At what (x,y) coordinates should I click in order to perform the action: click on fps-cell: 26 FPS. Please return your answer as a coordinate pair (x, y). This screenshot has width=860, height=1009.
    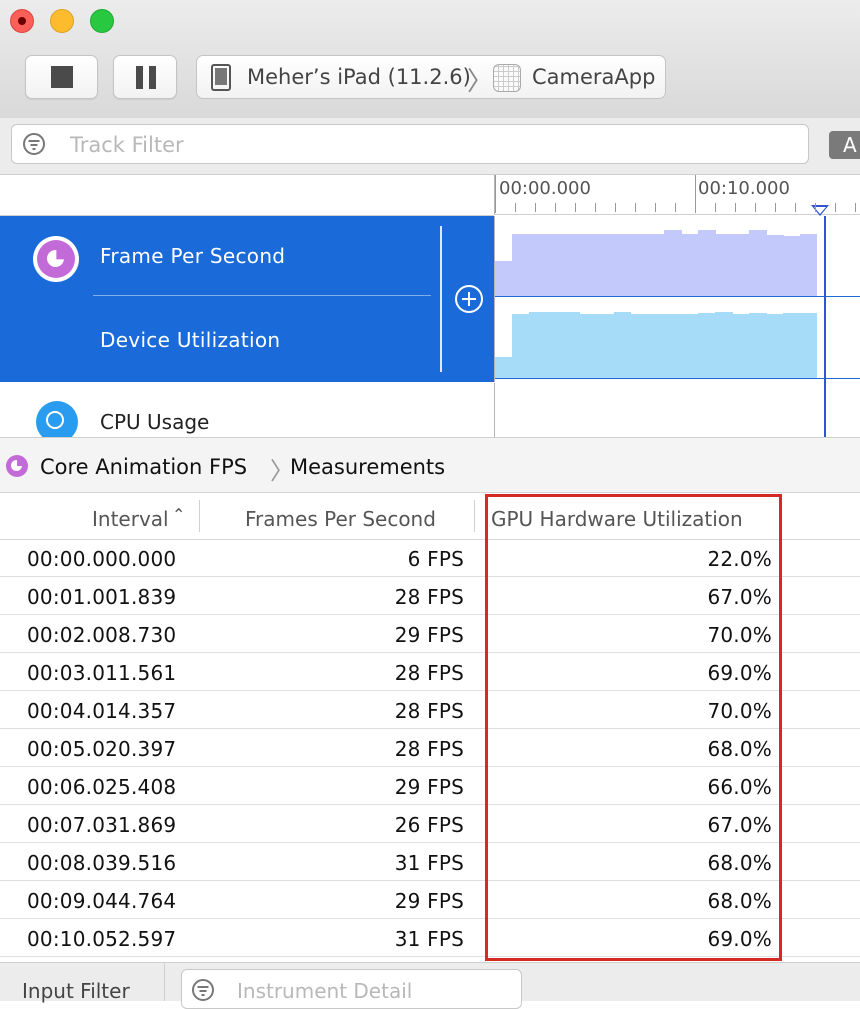
    Looking at the image, I should click on (429, 825).